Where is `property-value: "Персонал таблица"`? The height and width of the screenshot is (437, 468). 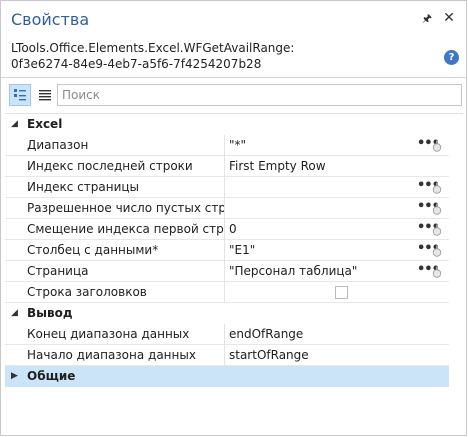 property-value: "Персонал таблица" is located at coordinates (293, 271).